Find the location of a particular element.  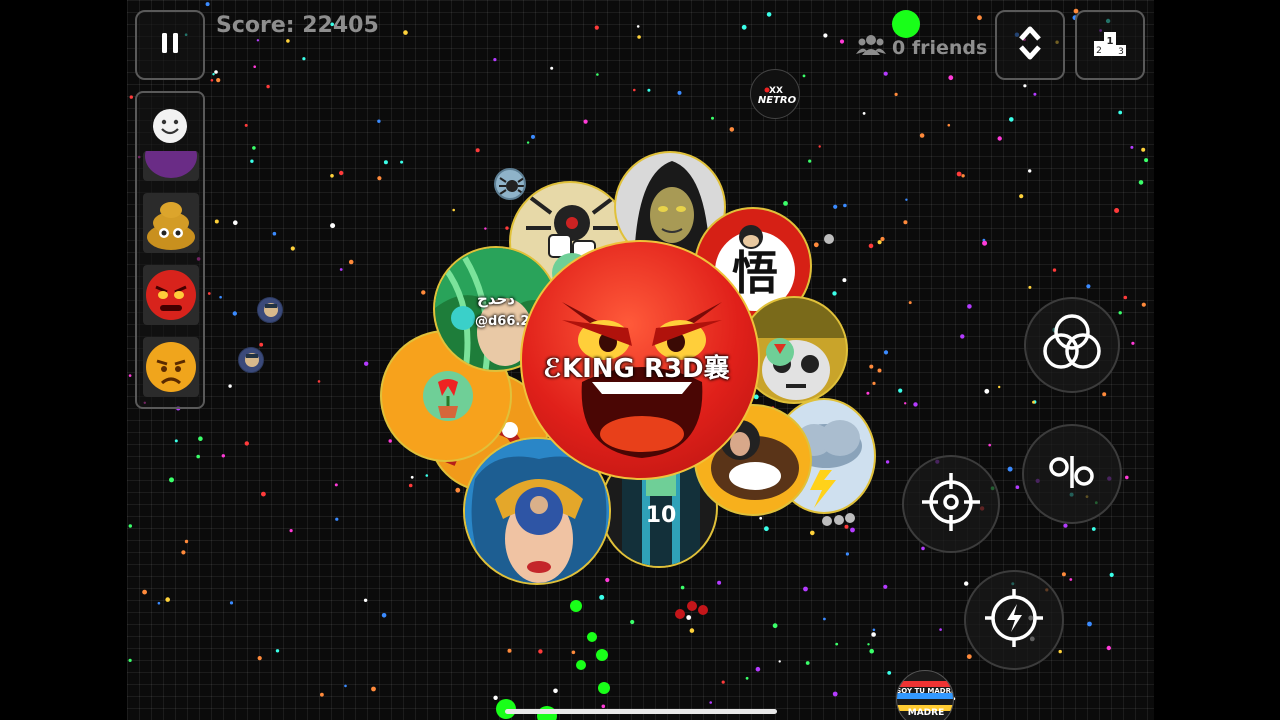

frown-emoji-icon is located at coordinates (171, 367).